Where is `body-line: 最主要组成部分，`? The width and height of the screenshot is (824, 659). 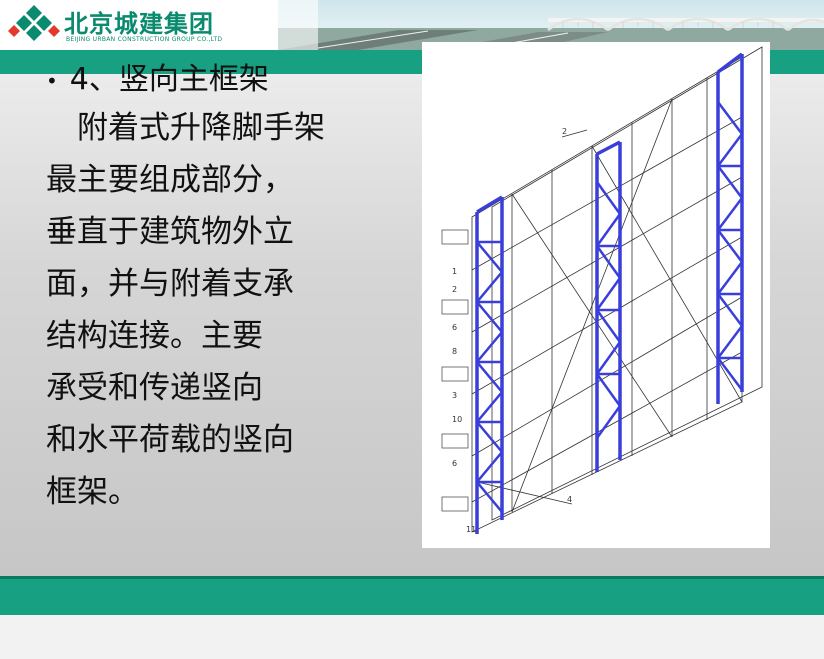 body-line: 最主要组成部分， is located at coordinates (170, 180).